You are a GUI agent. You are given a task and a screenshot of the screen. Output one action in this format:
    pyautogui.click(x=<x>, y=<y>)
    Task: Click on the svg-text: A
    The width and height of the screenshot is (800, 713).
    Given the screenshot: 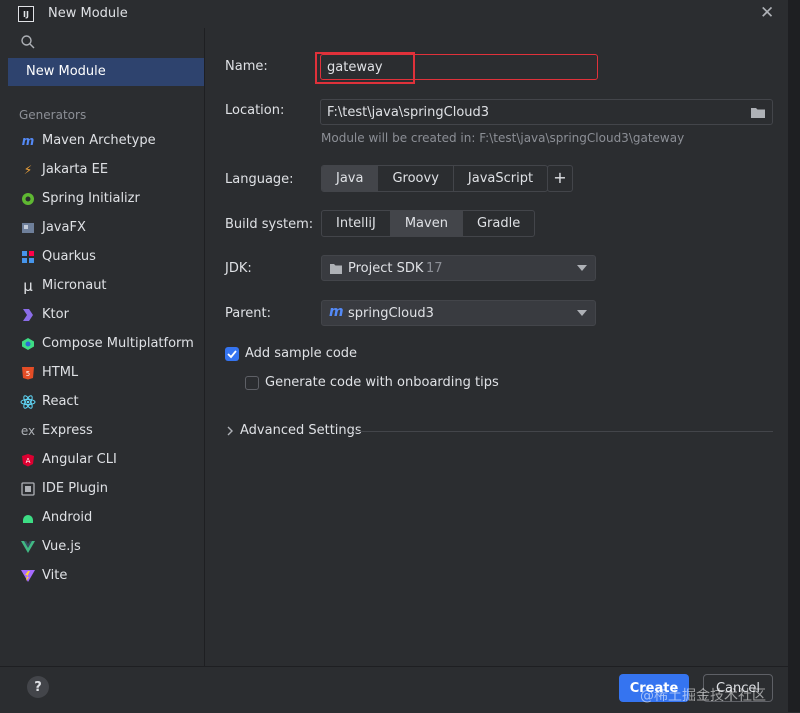 What is the action you would take?
    pyautogui.click(x=28, y=461)
    